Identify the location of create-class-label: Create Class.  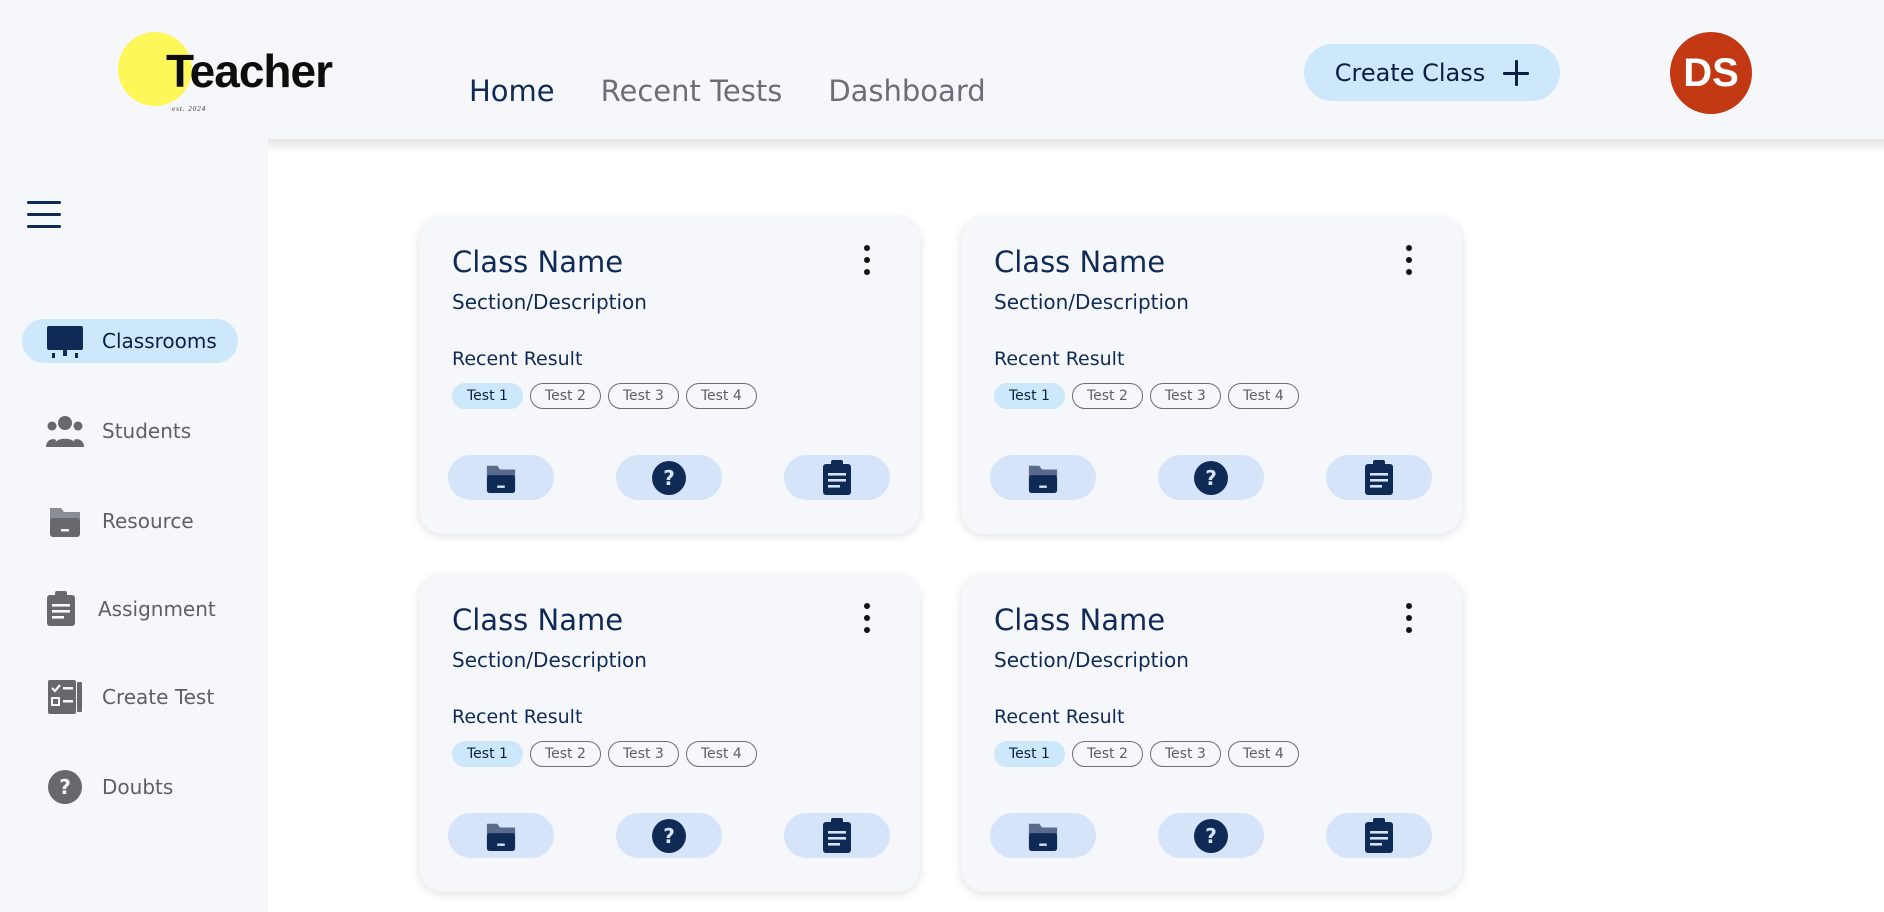
(1410, 72).